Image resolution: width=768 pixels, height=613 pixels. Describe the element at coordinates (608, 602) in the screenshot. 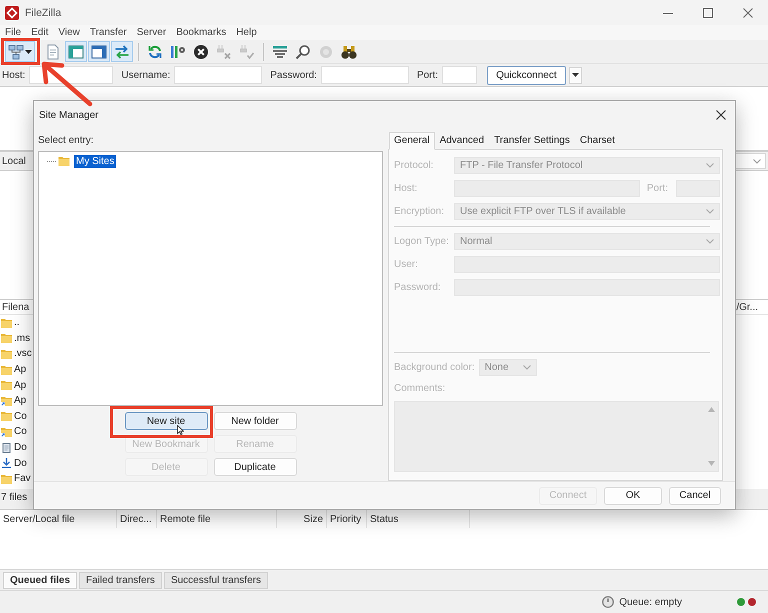

I see `gauge-icon` at that location.